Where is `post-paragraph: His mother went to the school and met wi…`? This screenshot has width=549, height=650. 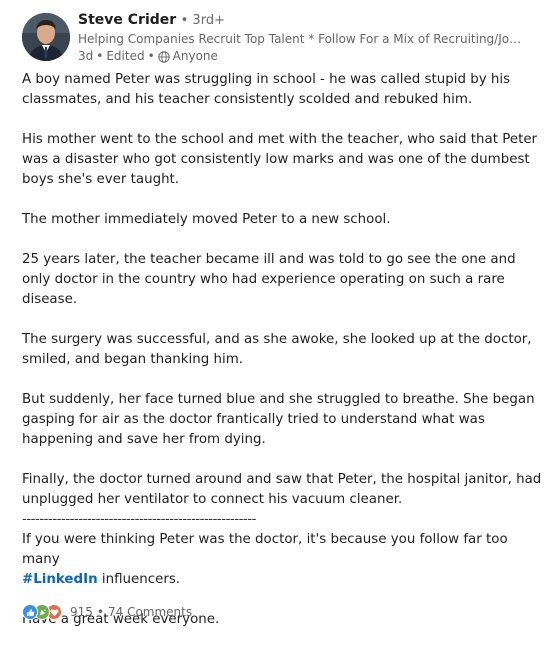
post-paragraph: His mother went to the school and met wi… is located at coordinates (280, 159).